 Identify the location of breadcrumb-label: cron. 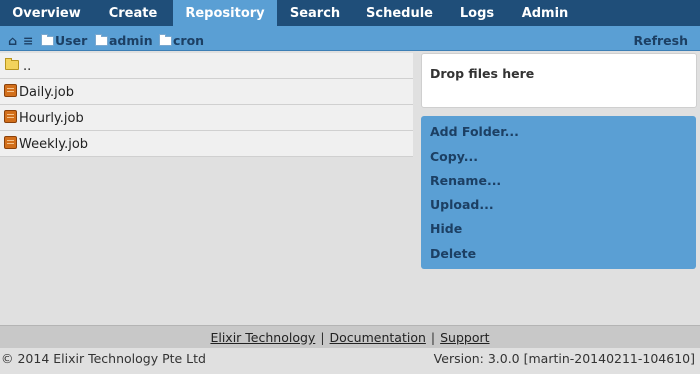
(189, 40).